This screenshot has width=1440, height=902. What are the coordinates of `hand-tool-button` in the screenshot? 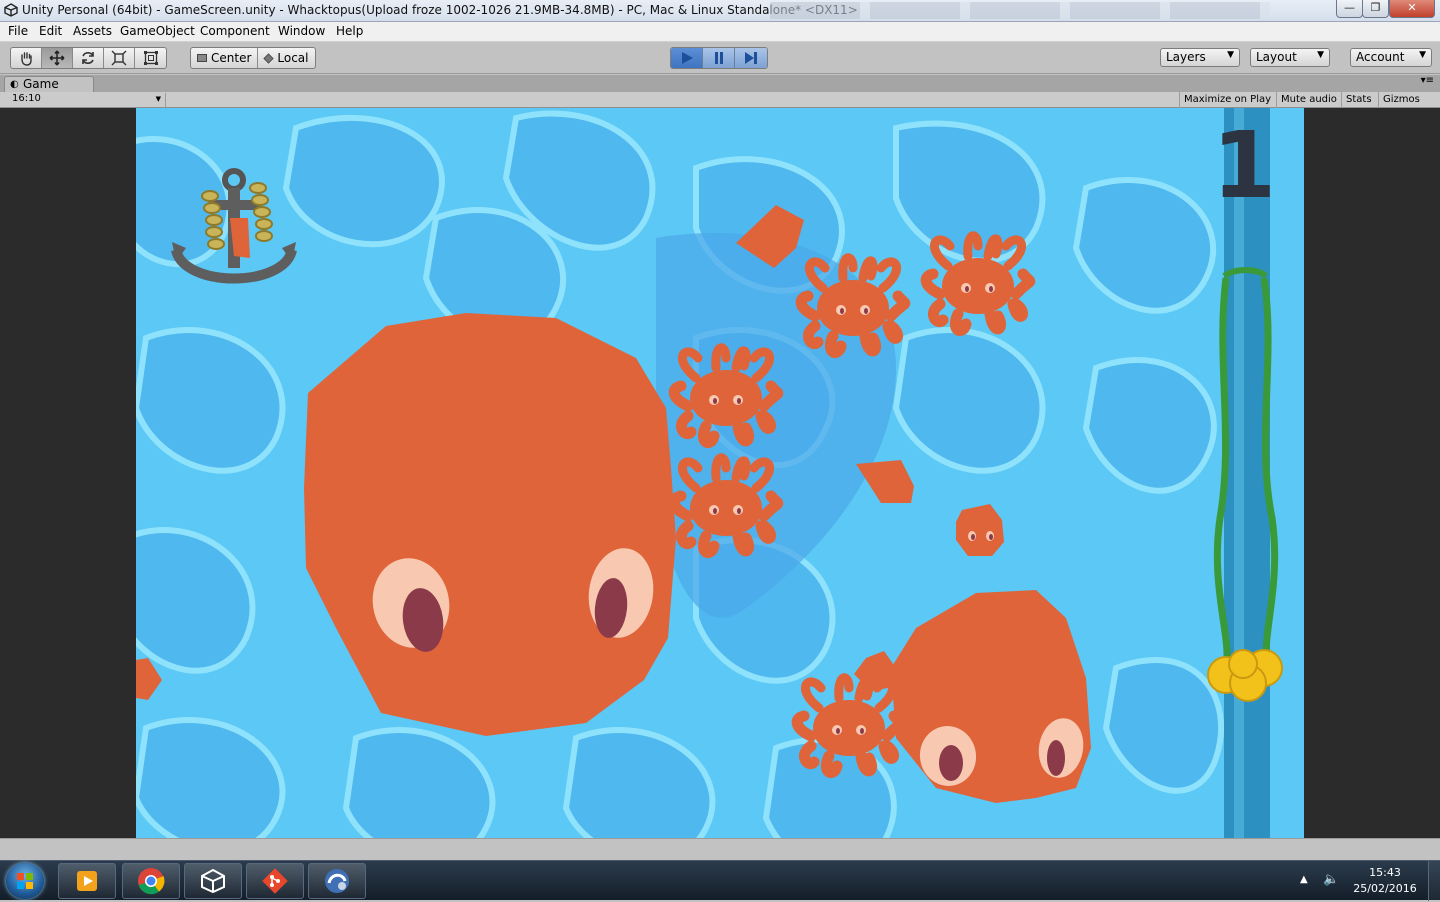 It's located at (26, 58).